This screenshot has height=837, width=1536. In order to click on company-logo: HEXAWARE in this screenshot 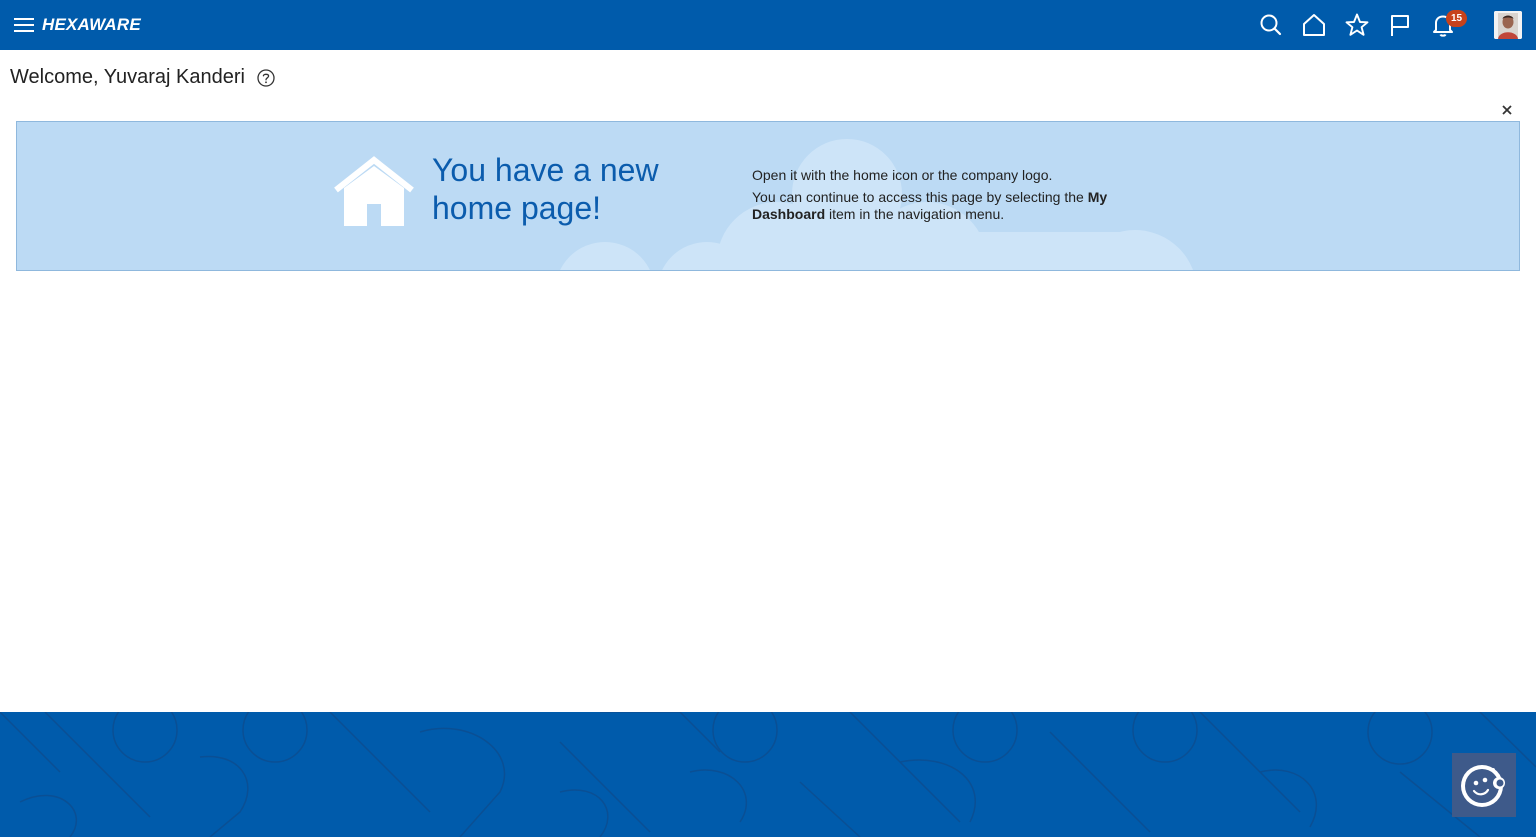, I will do `click(91, 25)`.